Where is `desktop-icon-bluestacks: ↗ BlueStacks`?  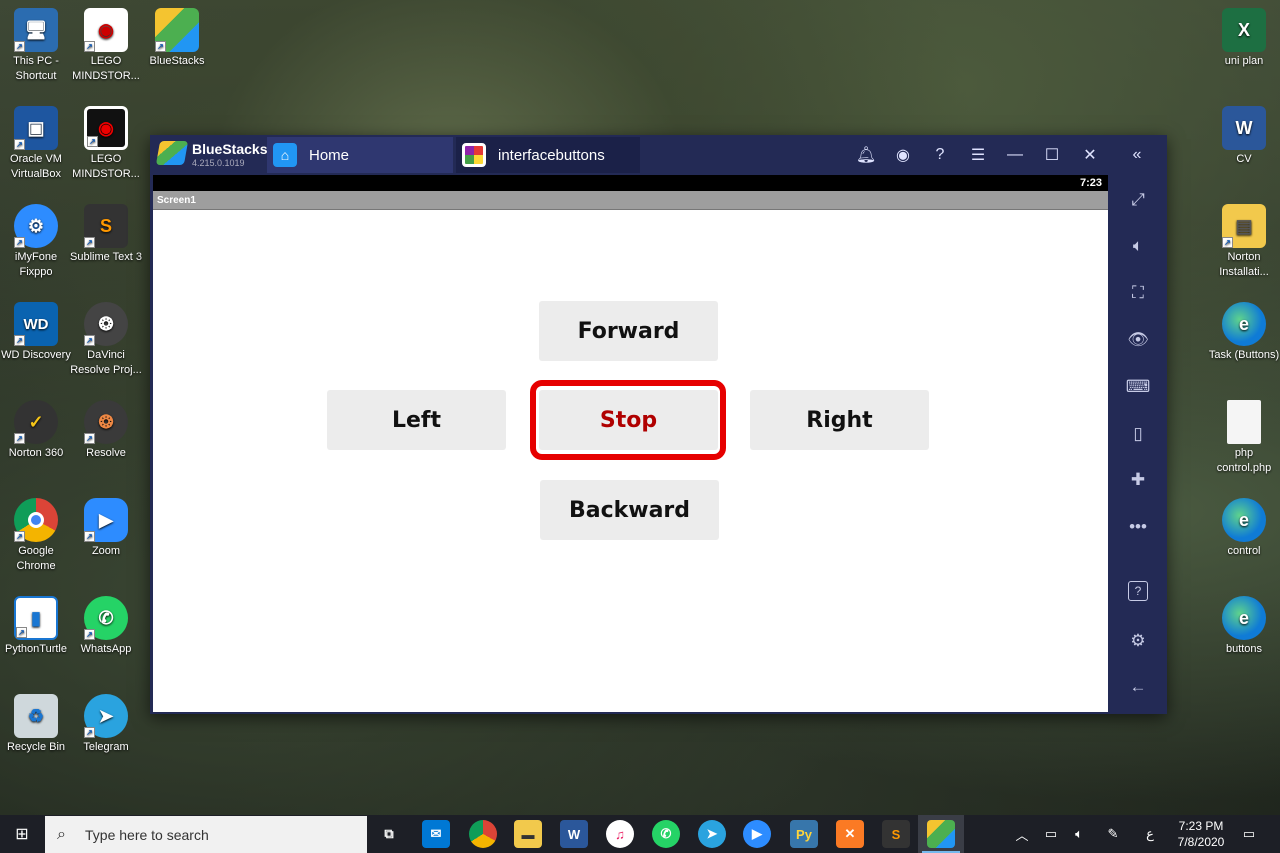
desktop-icon-bluestacks: ↗ BlueStacks is located at coordinates (177, 36).